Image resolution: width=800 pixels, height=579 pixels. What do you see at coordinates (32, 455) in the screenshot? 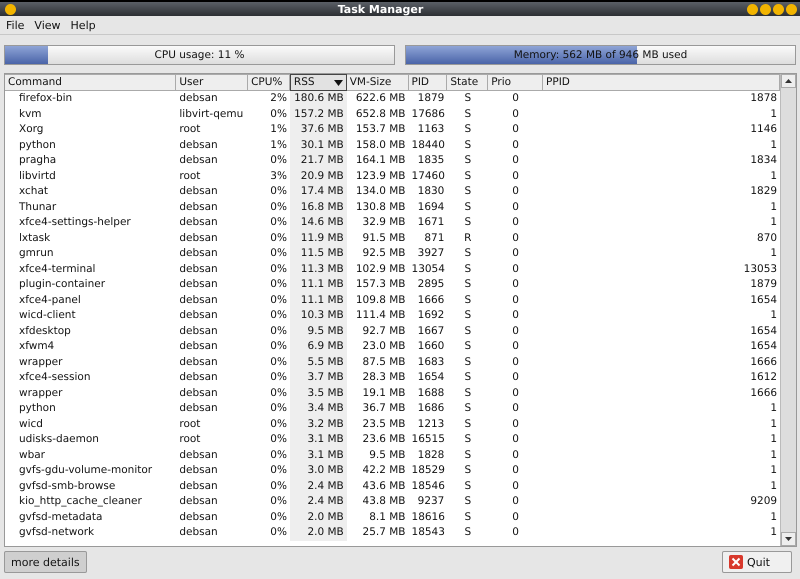
I see `table-cell-text: wbar` at bounding box center [32, 455].